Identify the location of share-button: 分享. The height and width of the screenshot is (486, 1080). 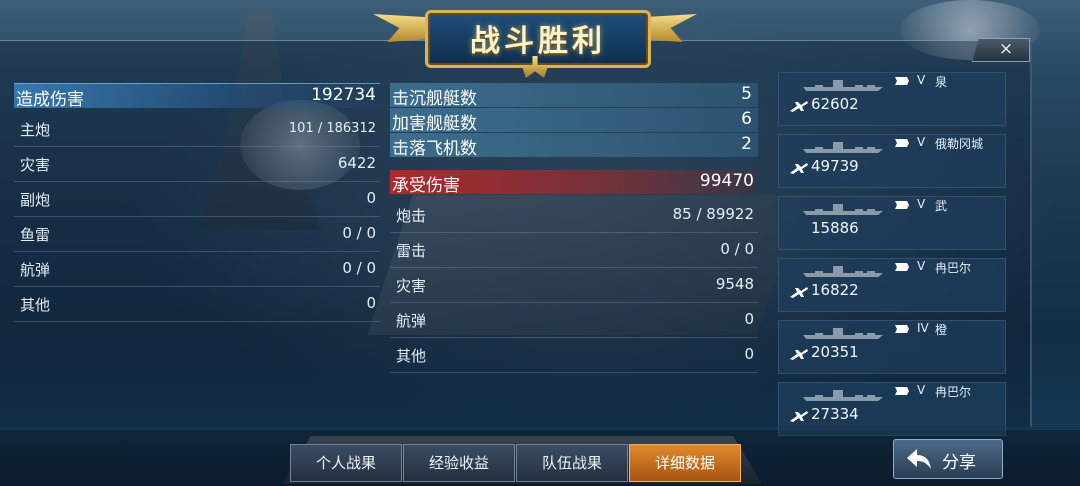
(948, 459).